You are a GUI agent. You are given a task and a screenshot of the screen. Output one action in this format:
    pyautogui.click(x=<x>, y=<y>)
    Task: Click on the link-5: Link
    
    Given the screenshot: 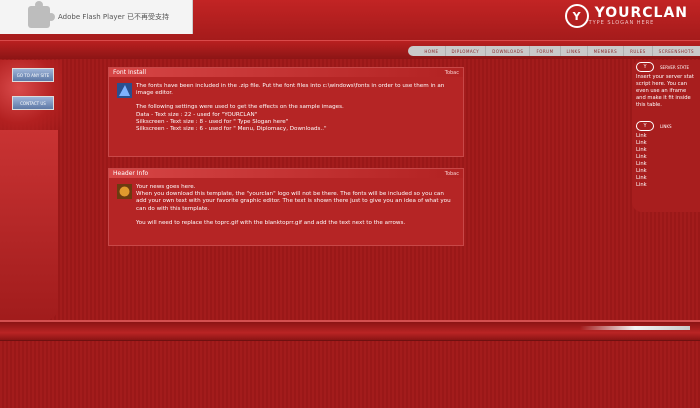 What is the action you would take?
    pyautogui.click(x=666, y=164)
    